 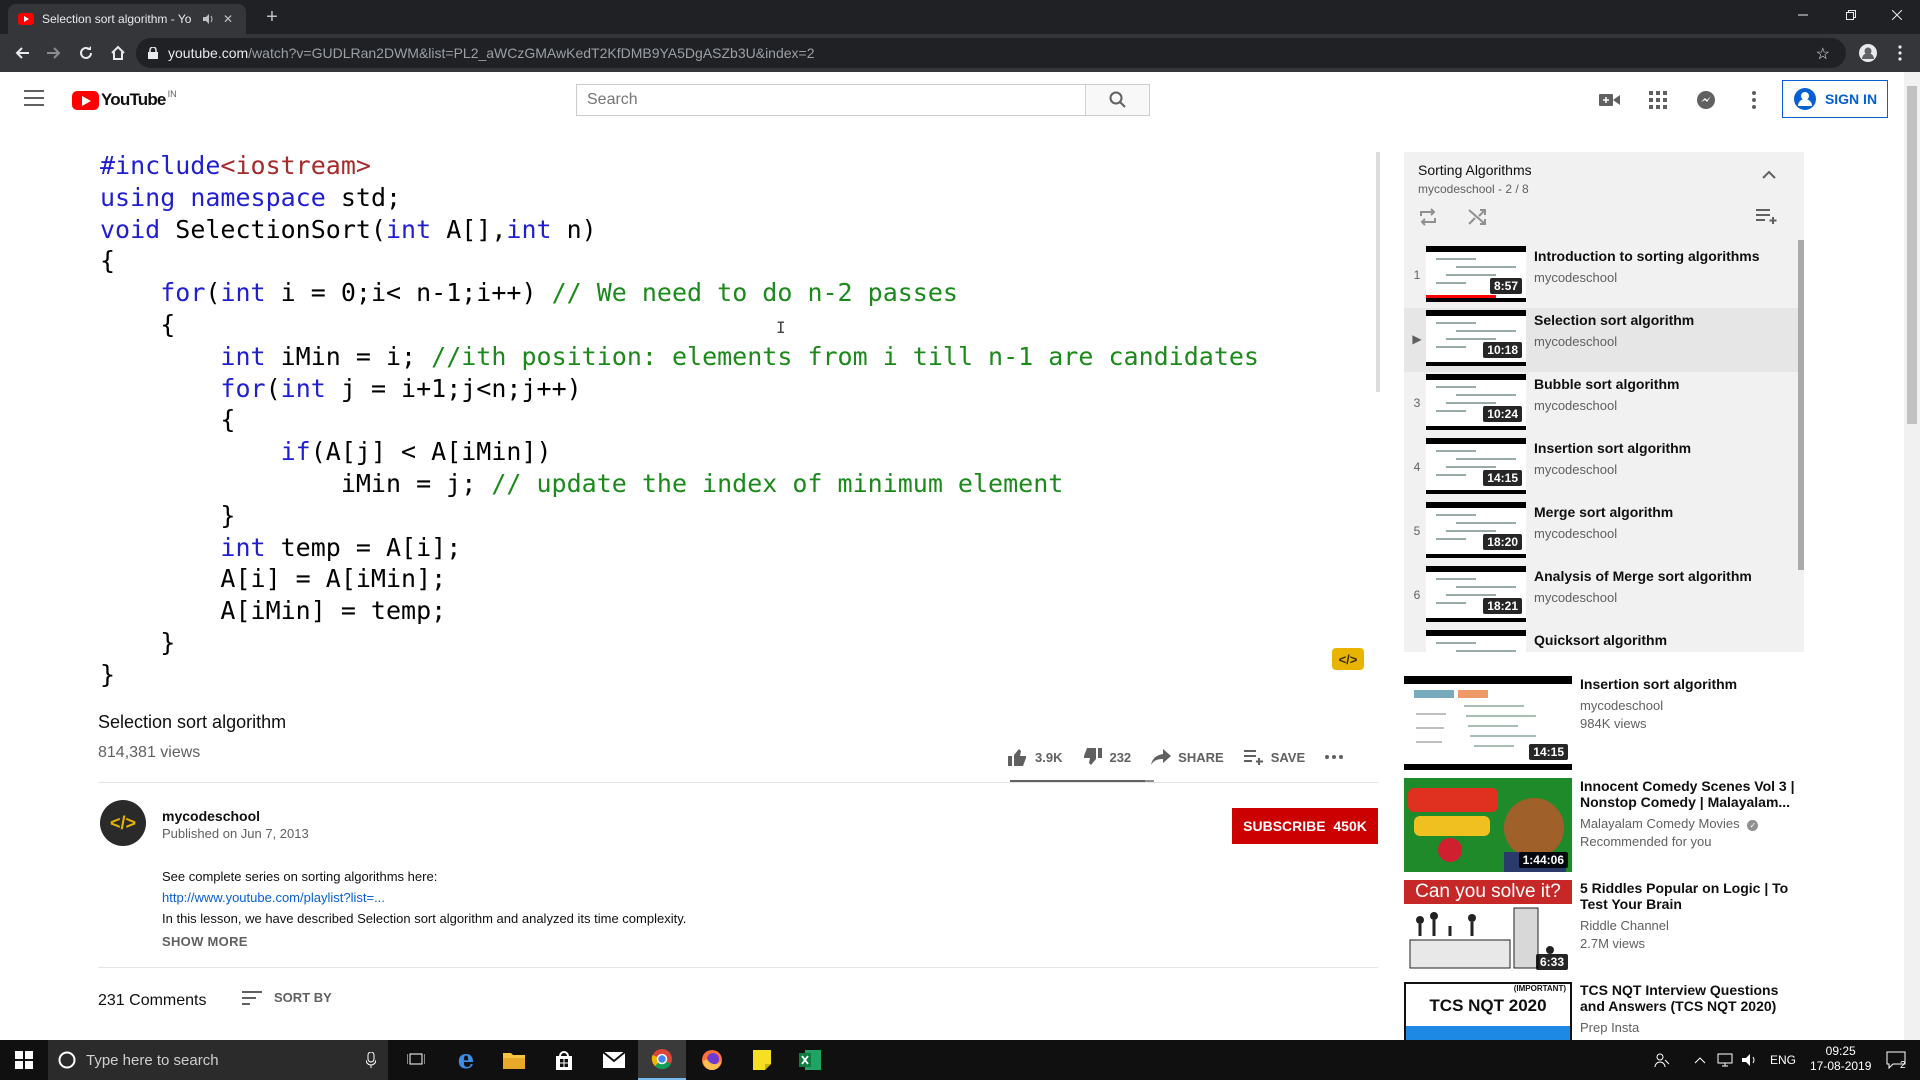 I want to click on create-video-icon, so click(x=1610, y=100).